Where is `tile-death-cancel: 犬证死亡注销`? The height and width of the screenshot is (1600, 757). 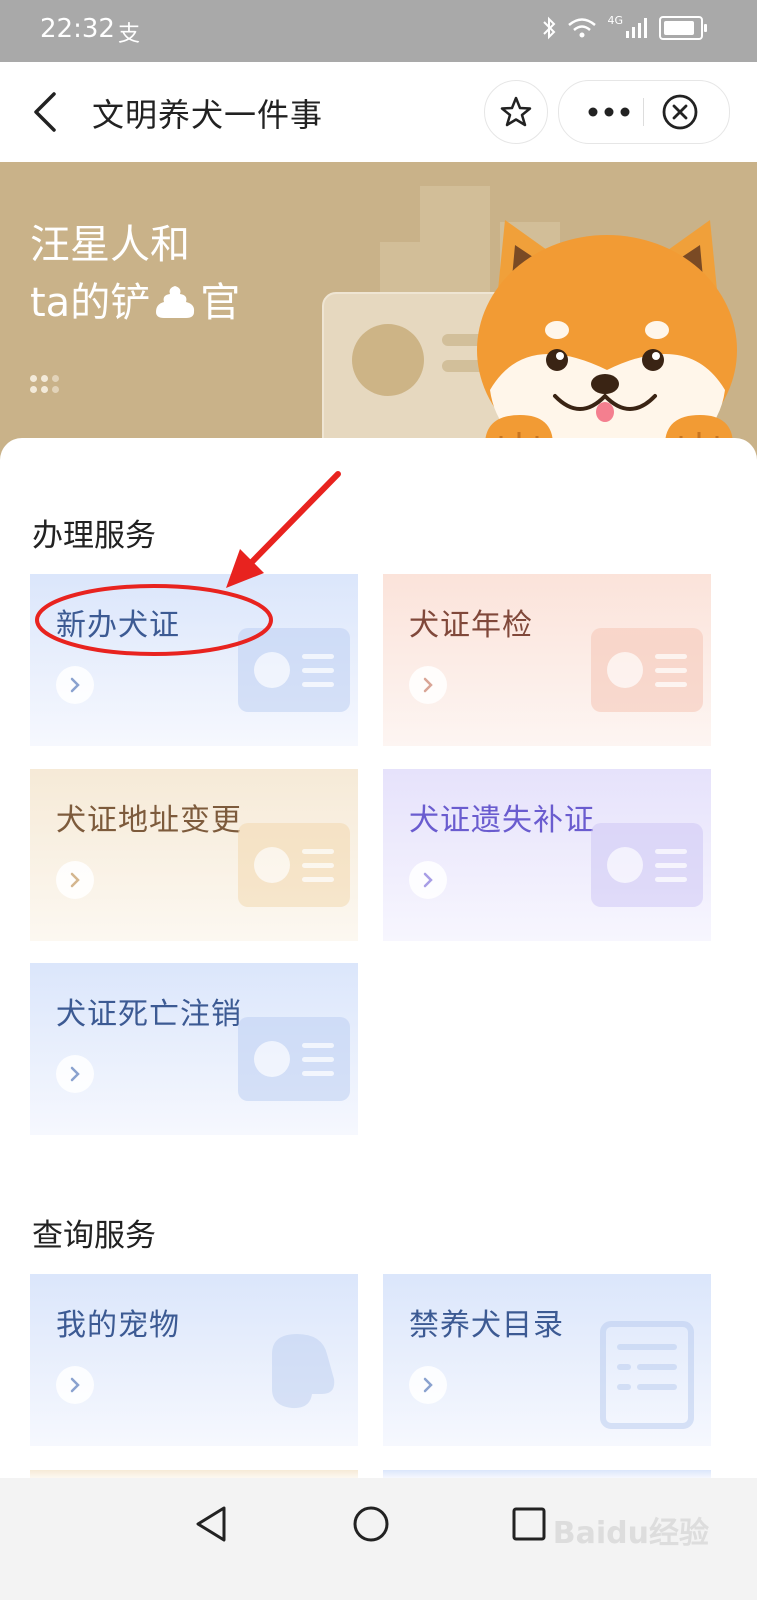 tile-death-cancel: 犬证死亡注销 is located at coordinates (194, 1049).